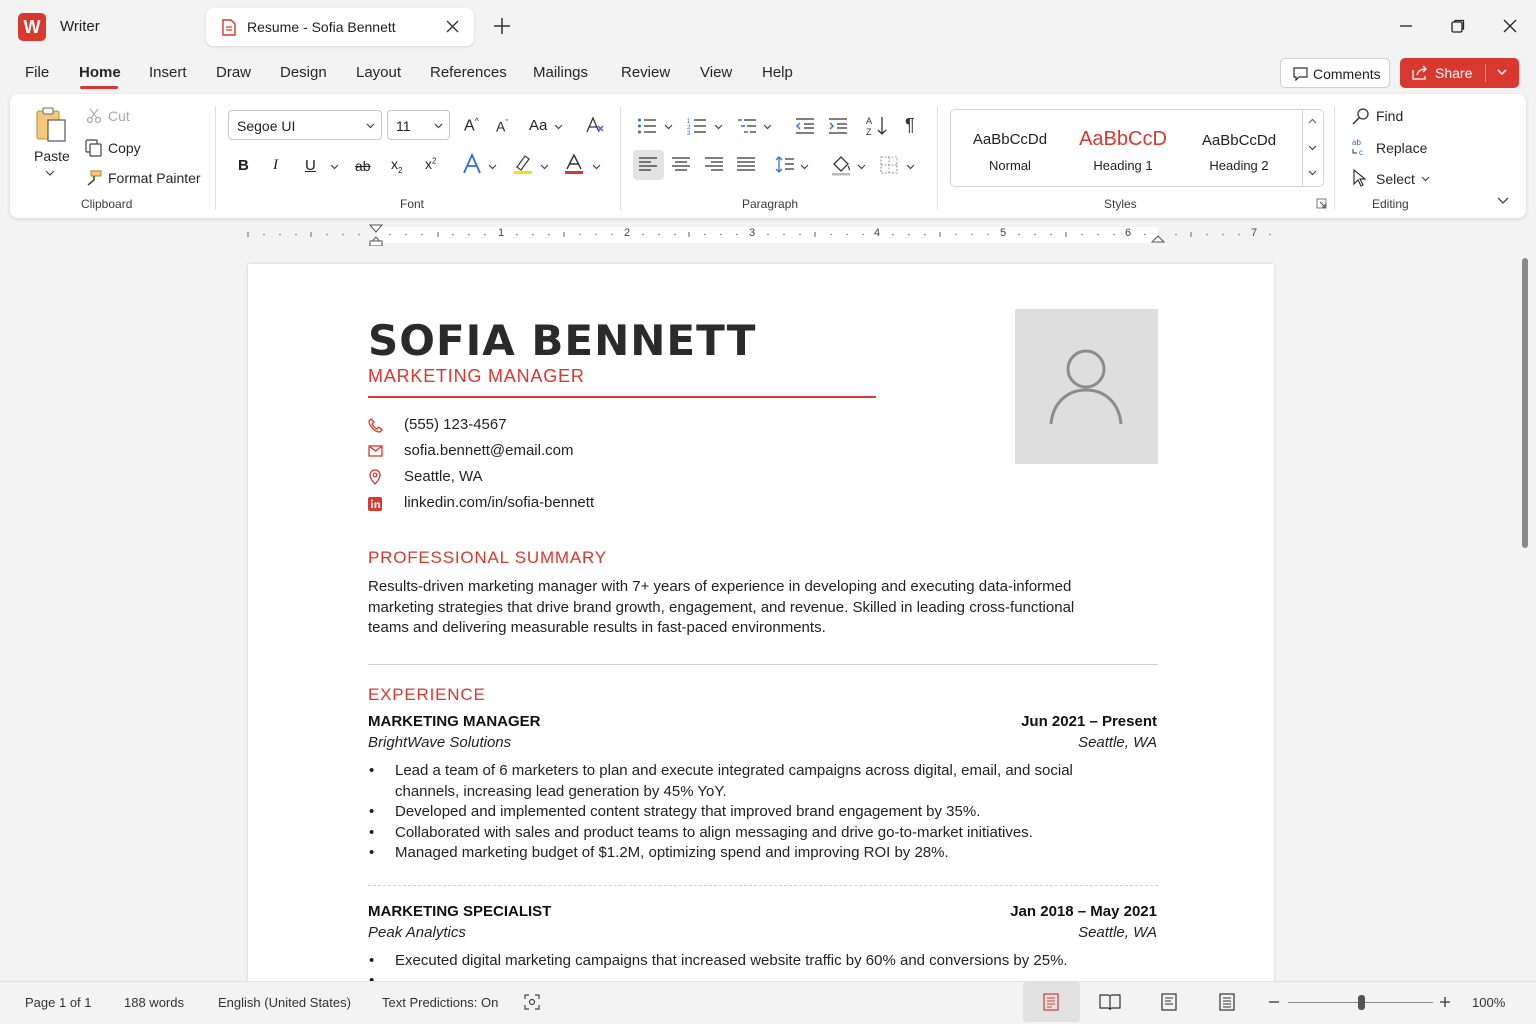 Image resolution: width=1536 pixels, height=1024 pixels. I want to click on zoom-out-icon, so click(1274, 1002).